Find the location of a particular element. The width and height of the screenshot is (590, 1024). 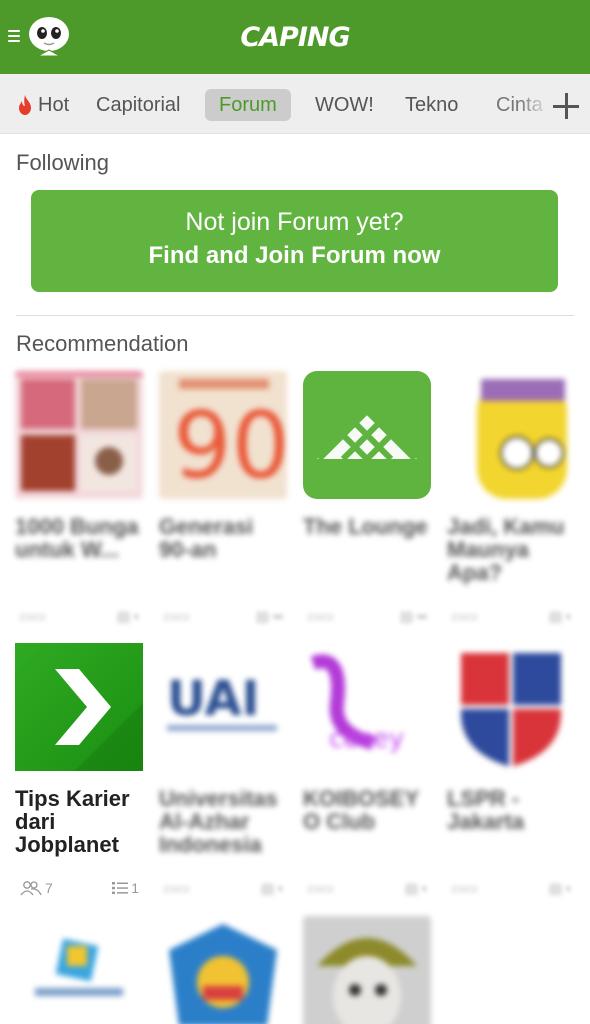

forum-thumbnail: UAI is located at coordinates (223, 707).